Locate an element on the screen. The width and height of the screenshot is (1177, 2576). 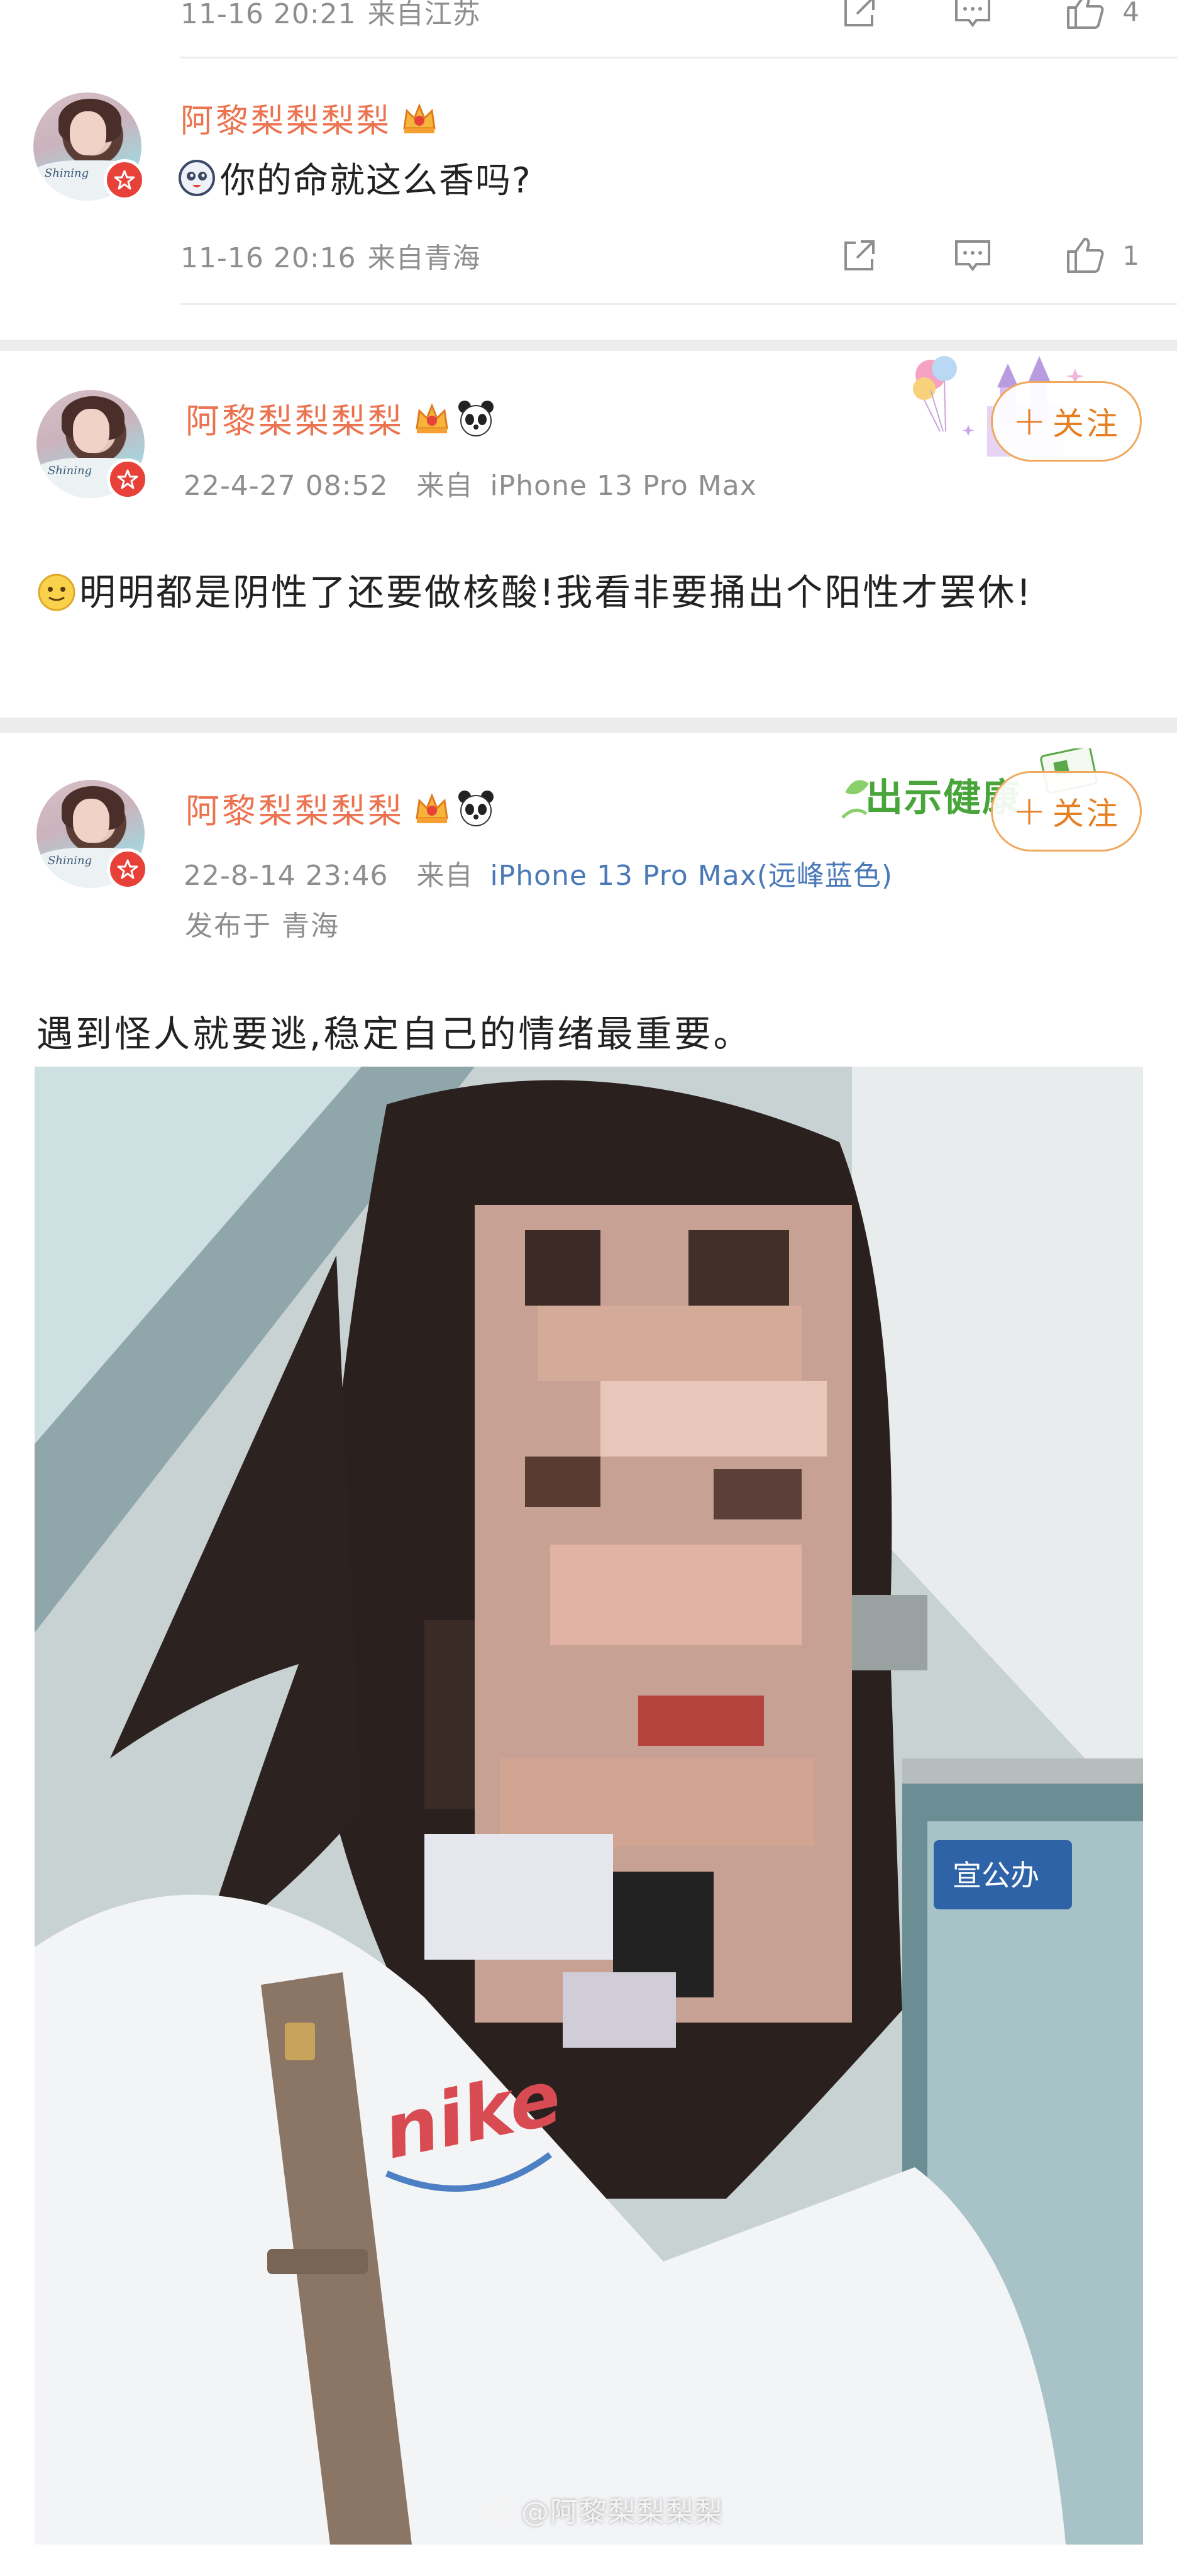
comment-top-time: 11-16 20:21 is located at coordinates (268, 15).